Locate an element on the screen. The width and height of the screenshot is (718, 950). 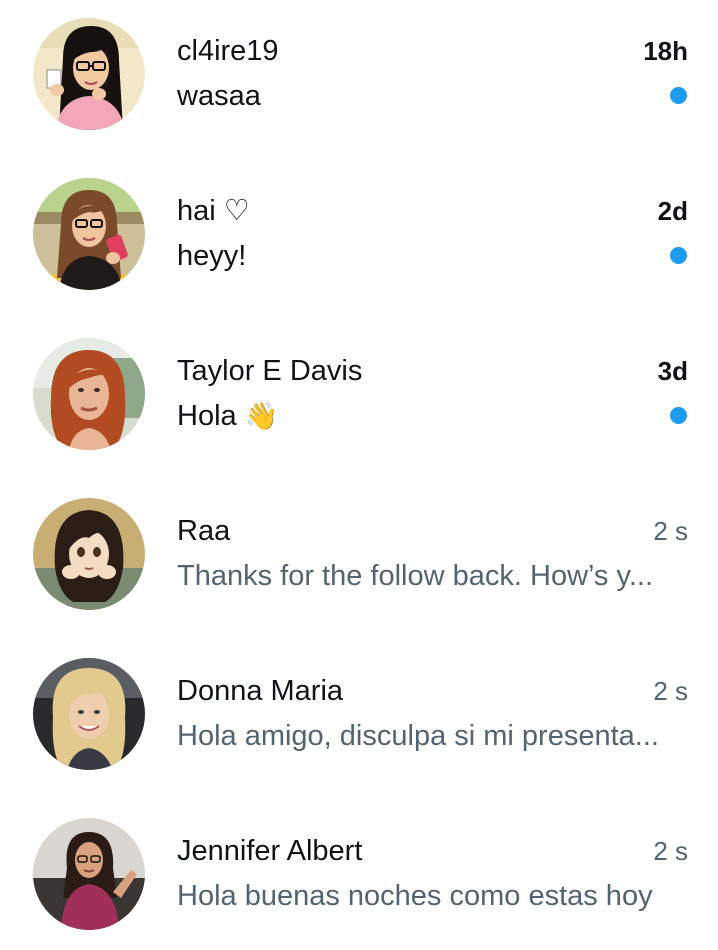
conversation-name: Taylor E Davis is located at coordinates (270, 371).